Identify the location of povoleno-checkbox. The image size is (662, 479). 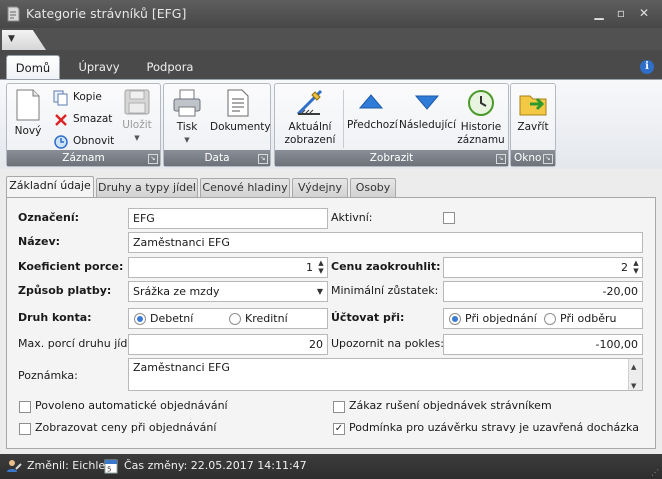
(25, 407).